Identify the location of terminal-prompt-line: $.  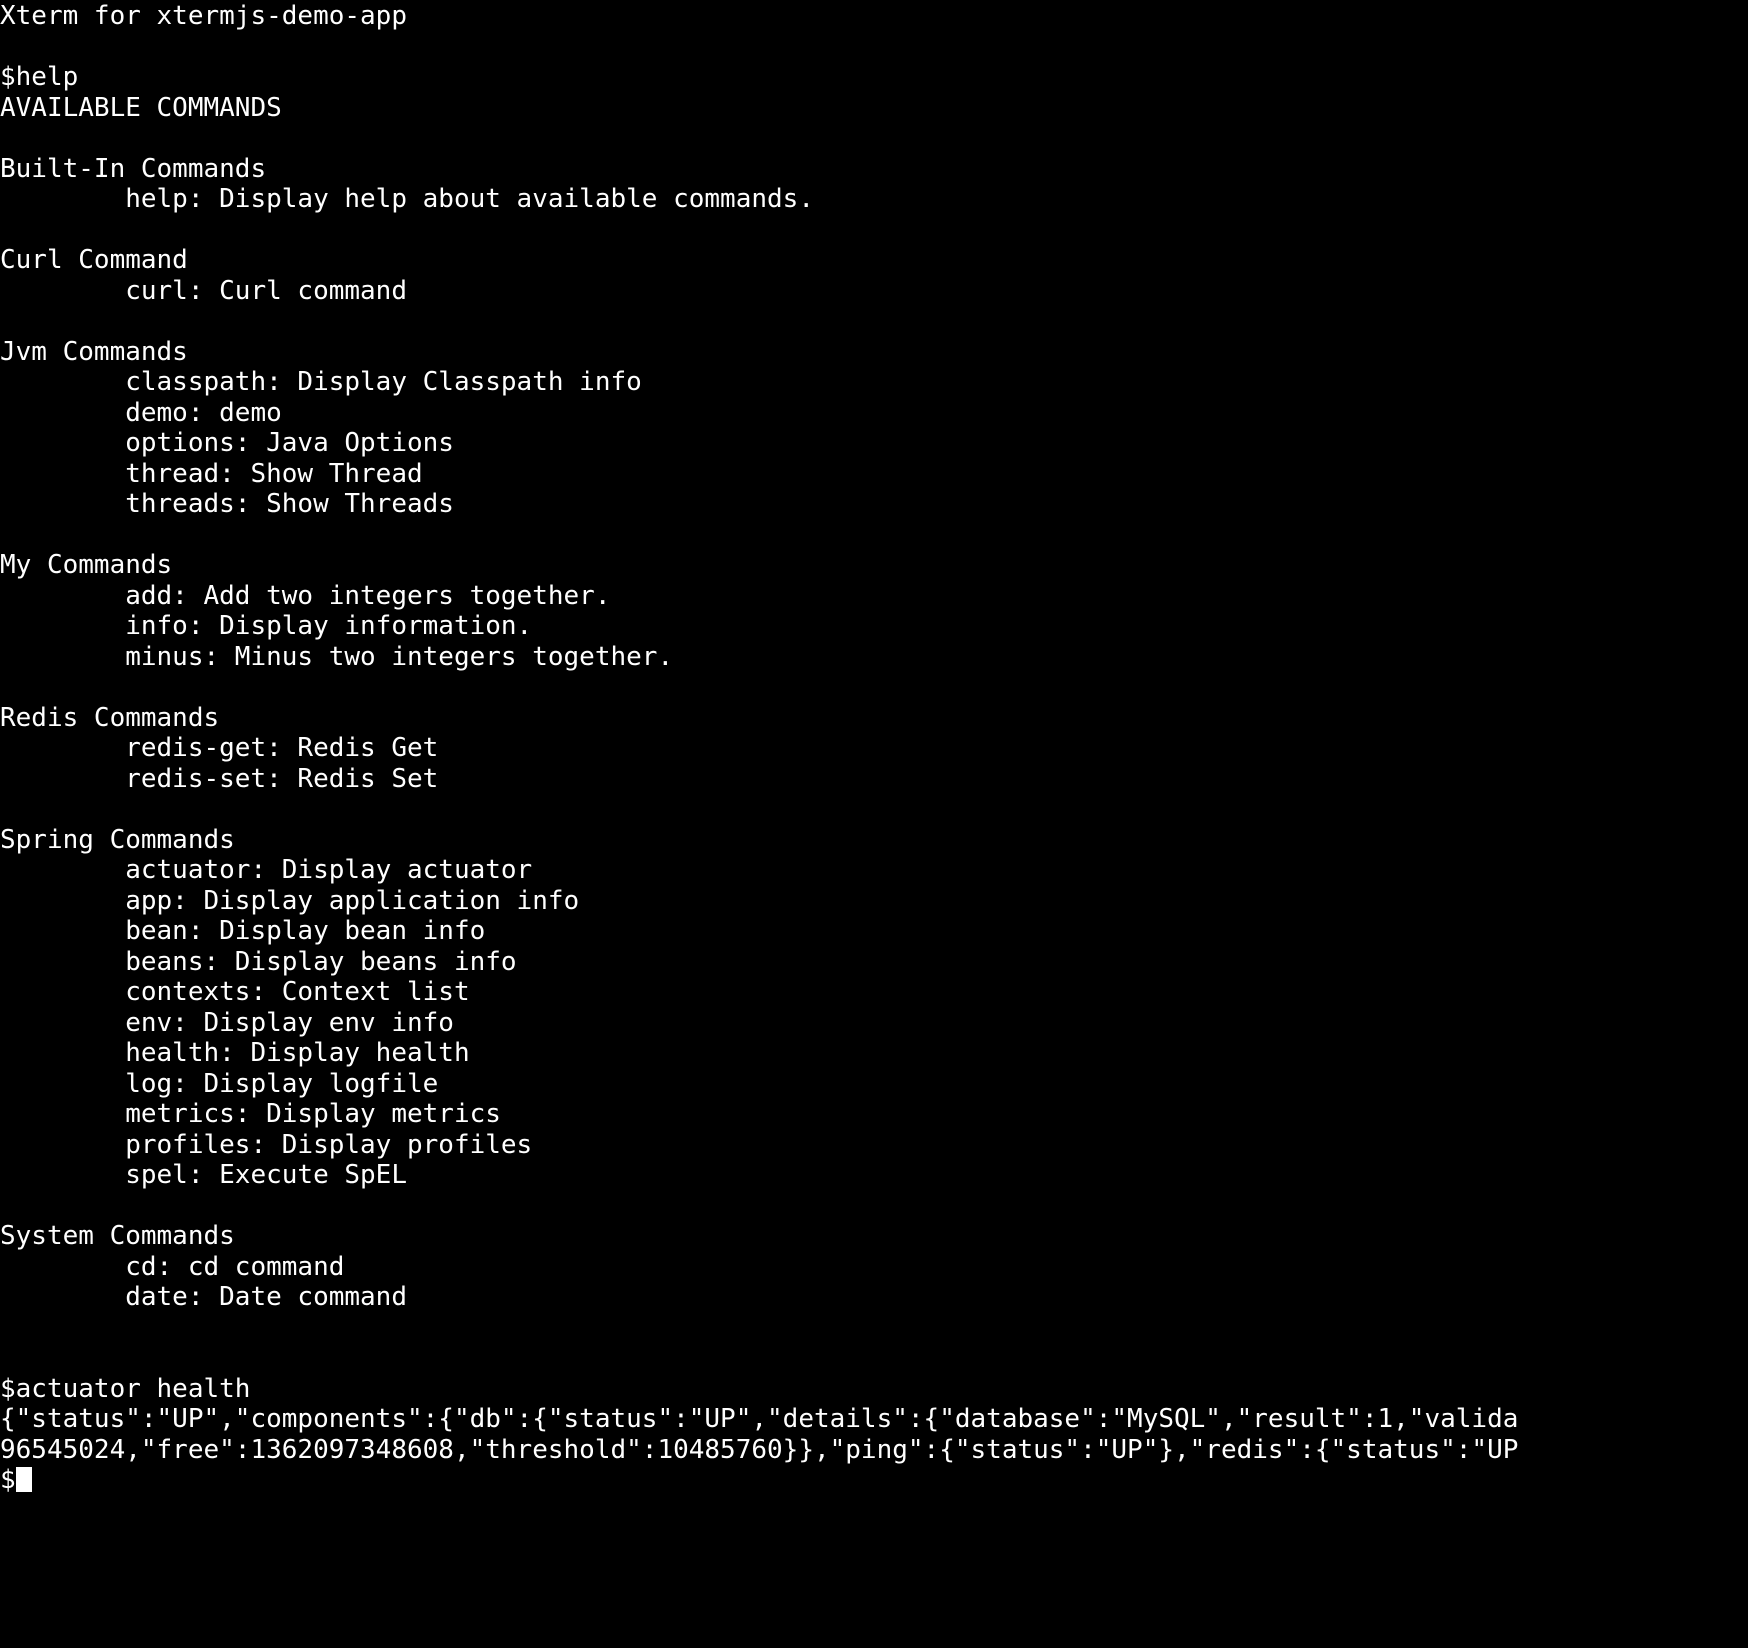
(874, 1480).